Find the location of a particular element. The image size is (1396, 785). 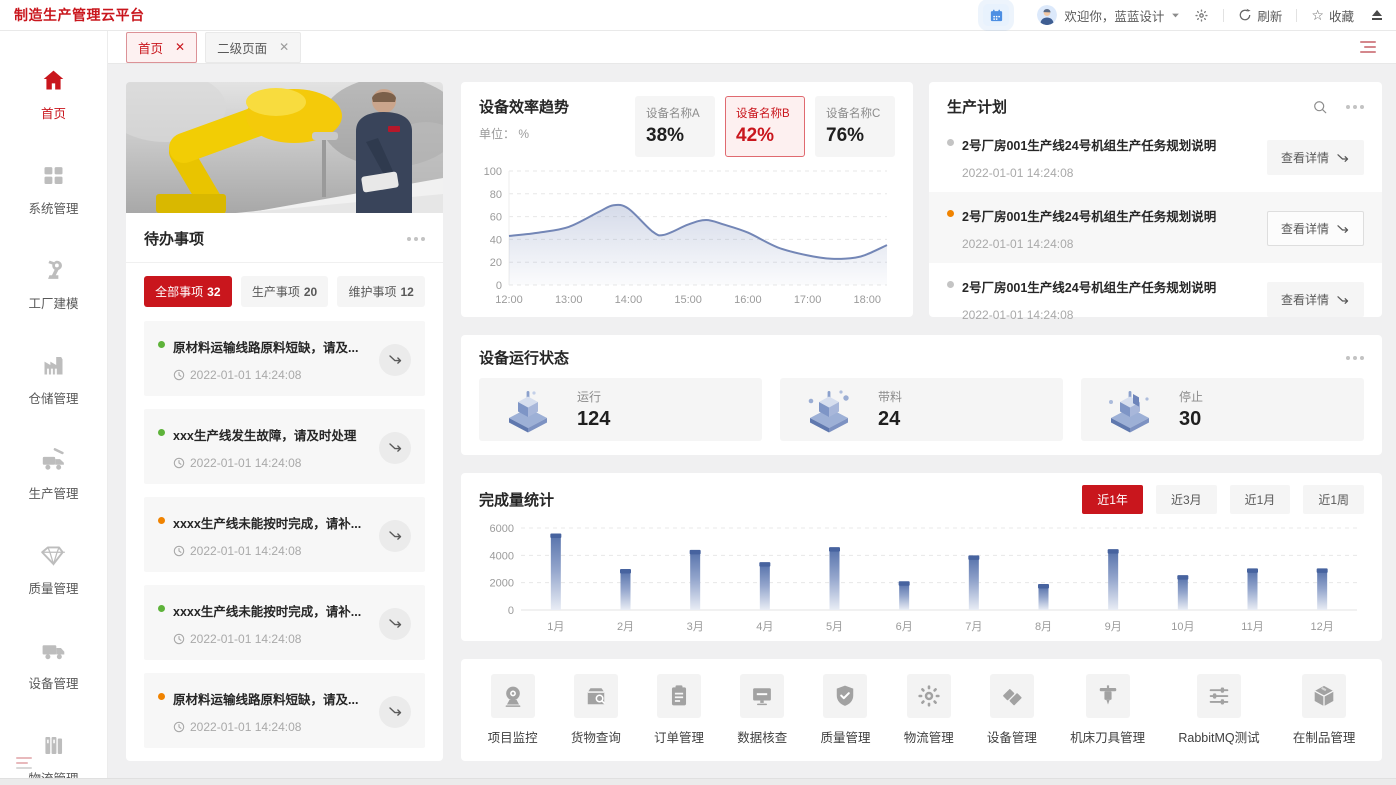

calendar-button is located at coordinates (996, 15).